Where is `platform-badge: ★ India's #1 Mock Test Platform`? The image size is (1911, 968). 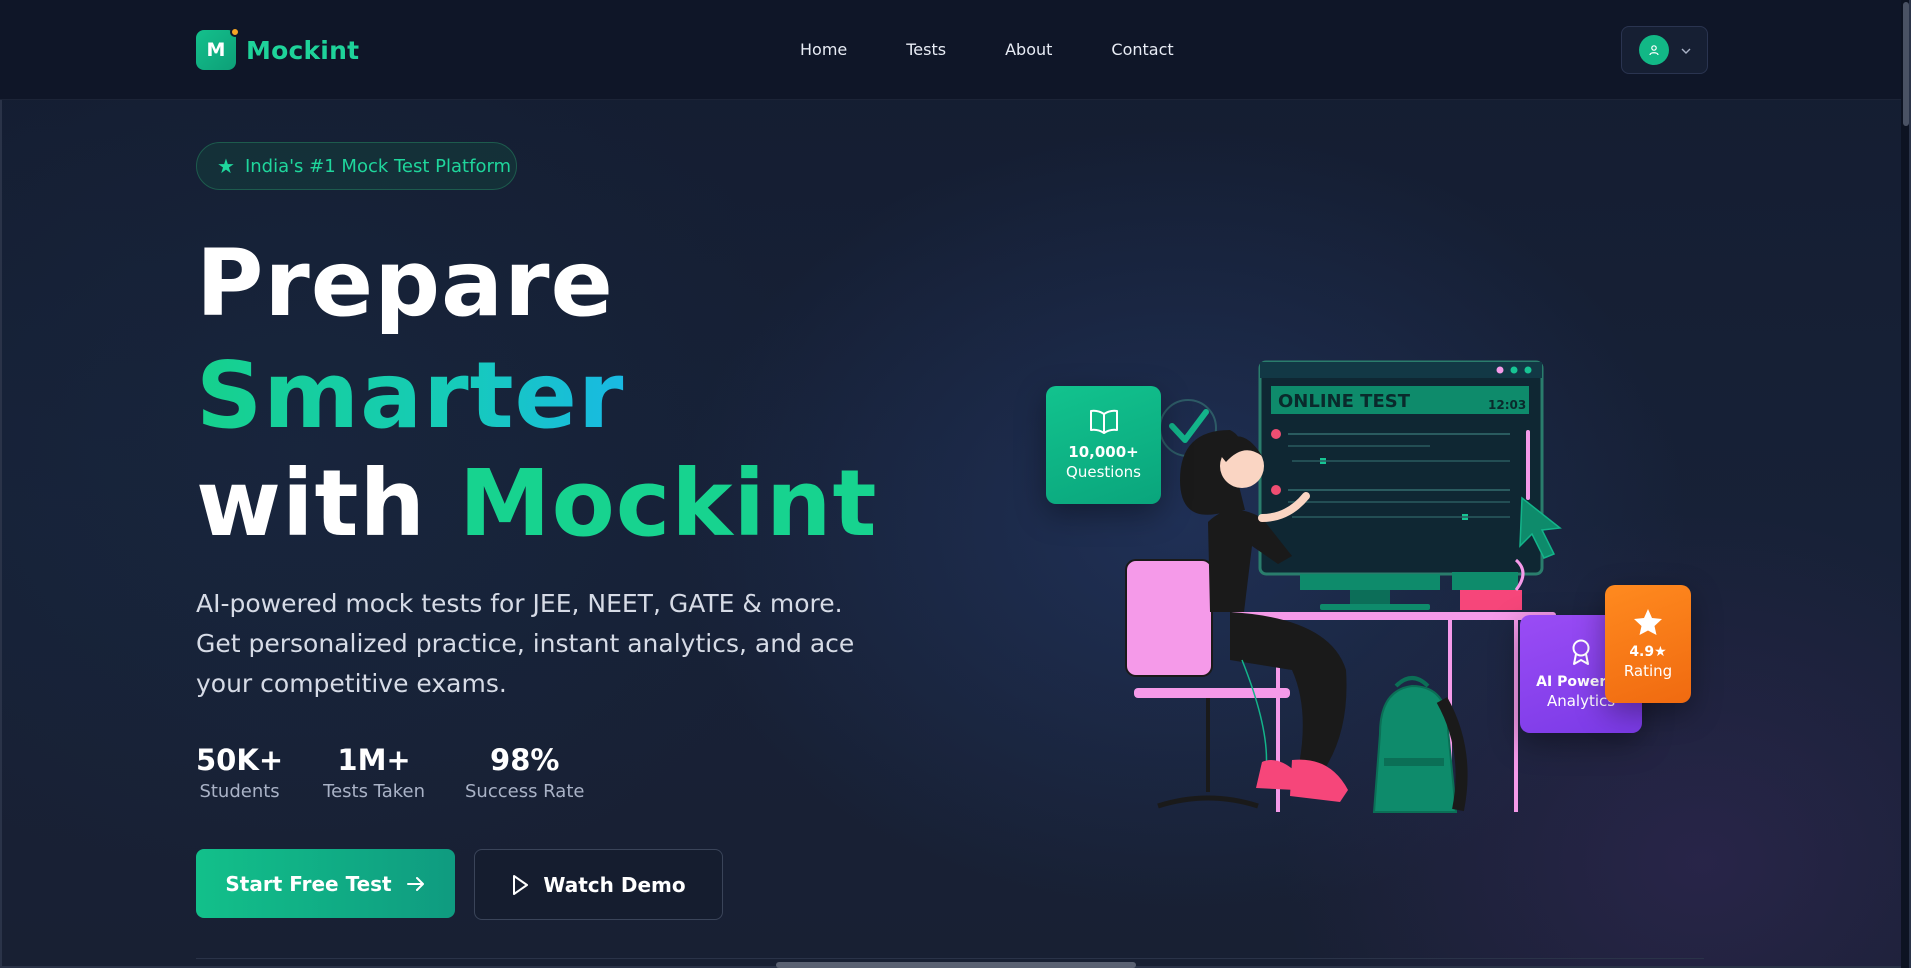
platform-badge: ★ India's #1 Mock Test Platform is located at coordinates (356, 166).